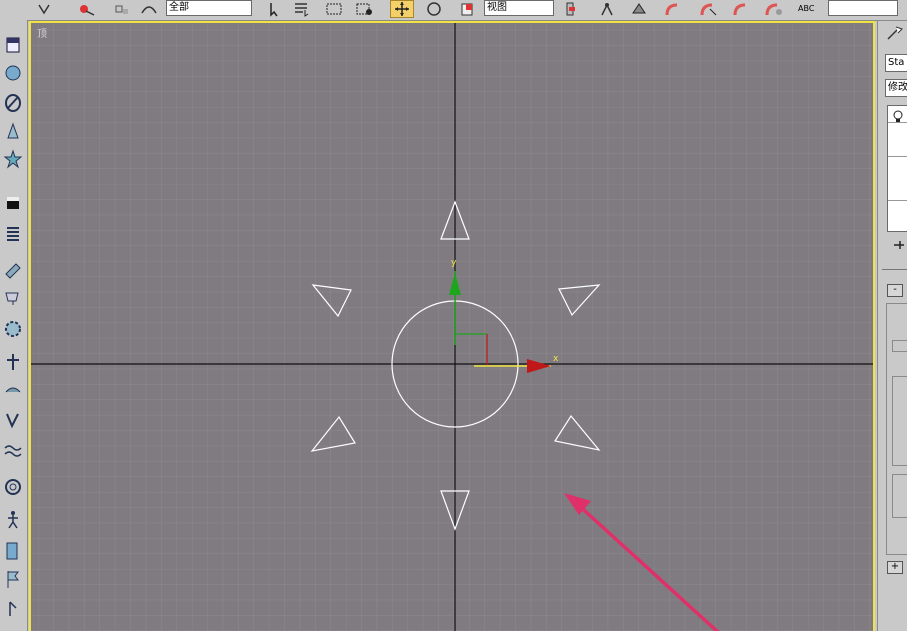 The image size is (907, 631). I want to click on rollout-expand-button: +, so click(895, 567).